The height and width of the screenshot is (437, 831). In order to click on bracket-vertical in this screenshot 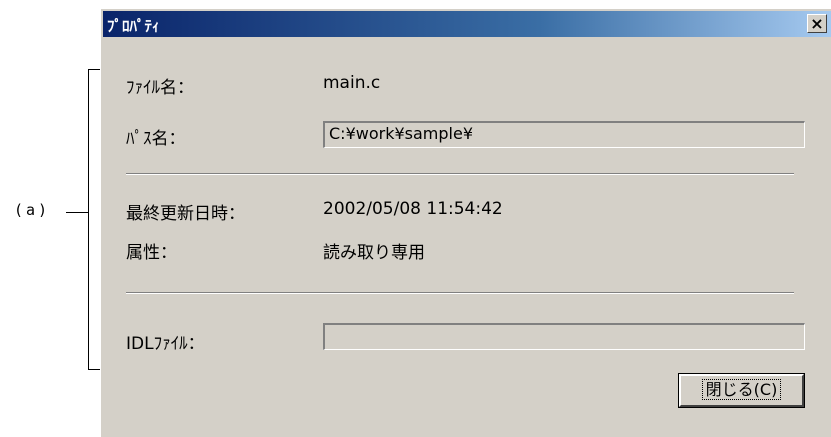, I will do `click(88, 219)`.